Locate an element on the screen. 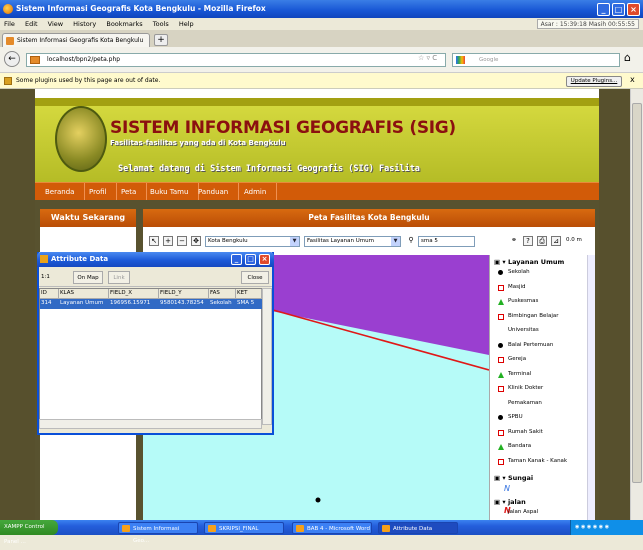 The height and width of the screenshot is (550, 643). print-icon: ⎙ is located at coordinates (542, 241).